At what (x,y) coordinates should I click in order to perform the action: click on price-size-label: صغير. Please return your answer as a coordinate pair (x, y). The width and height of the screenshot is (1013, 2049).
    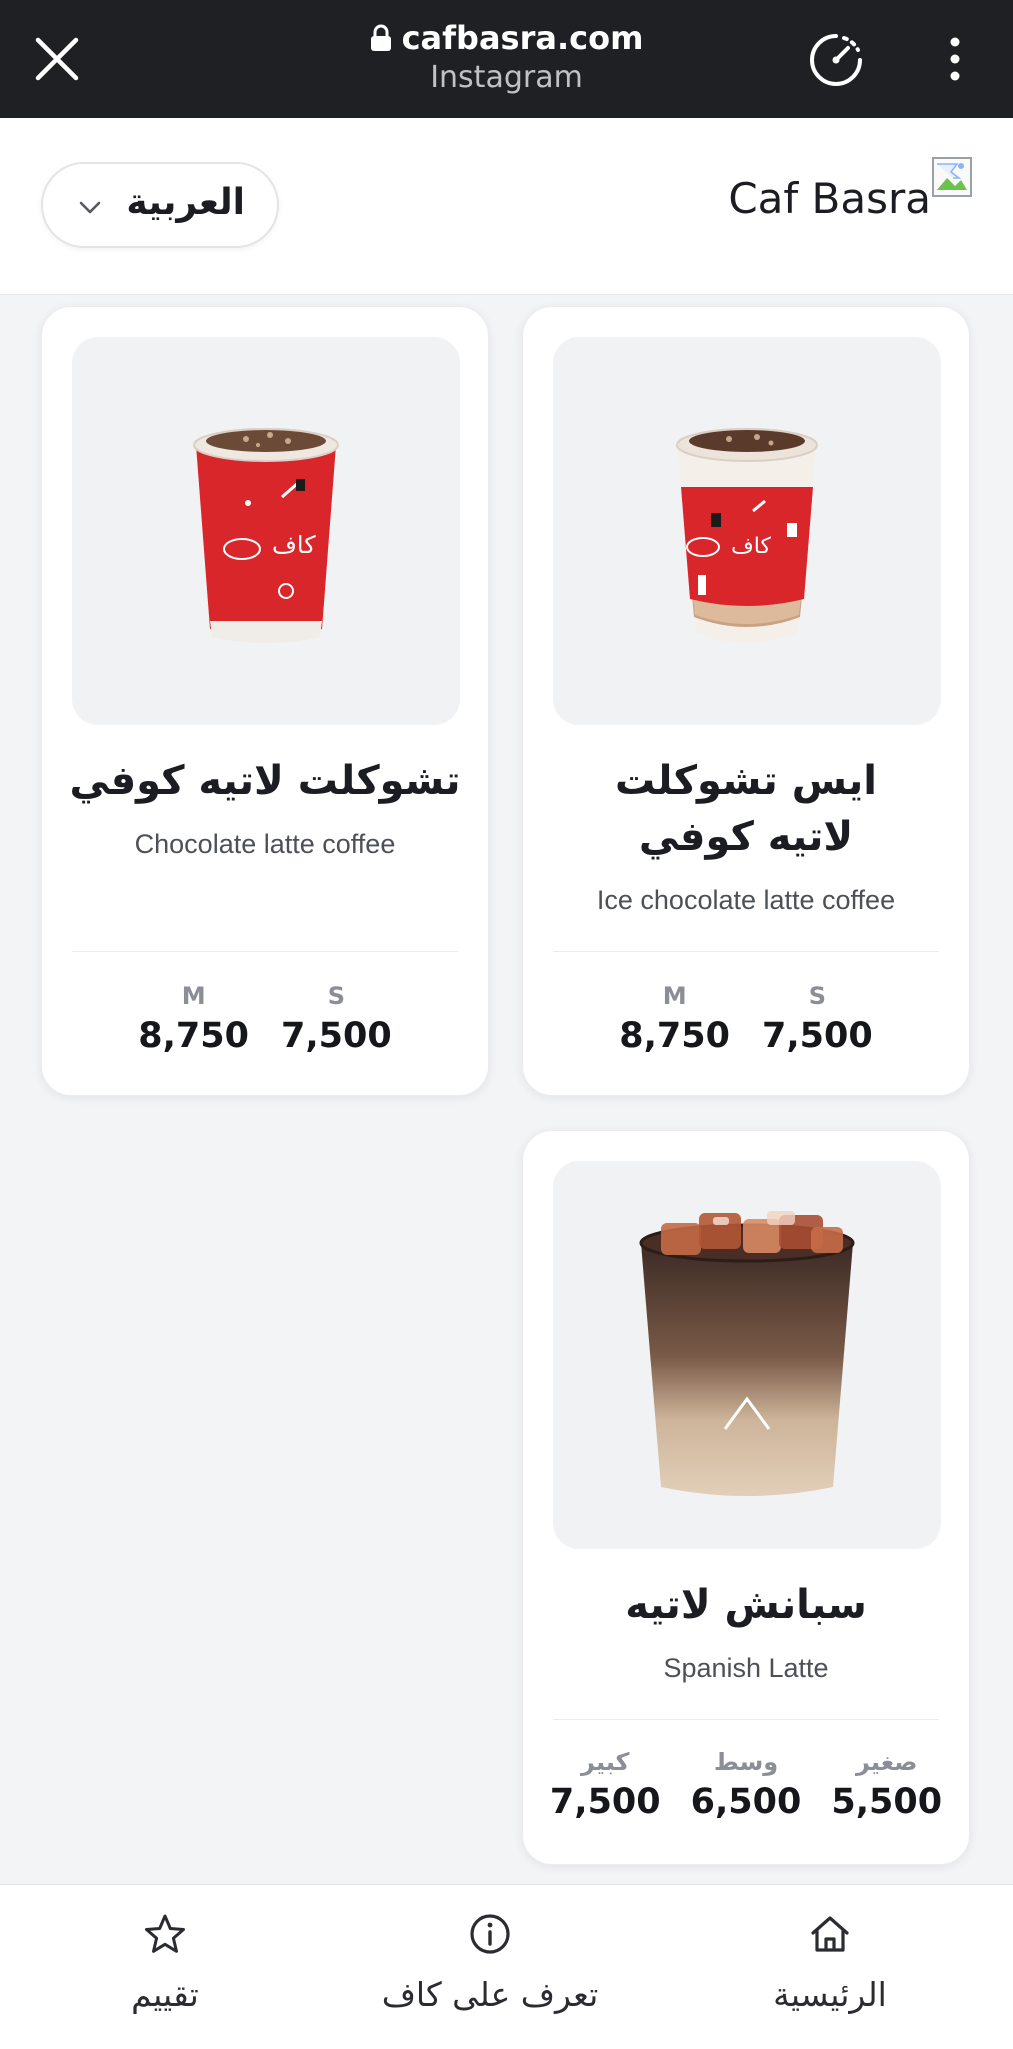
    Looking at the image, I should click on (886, 1762).